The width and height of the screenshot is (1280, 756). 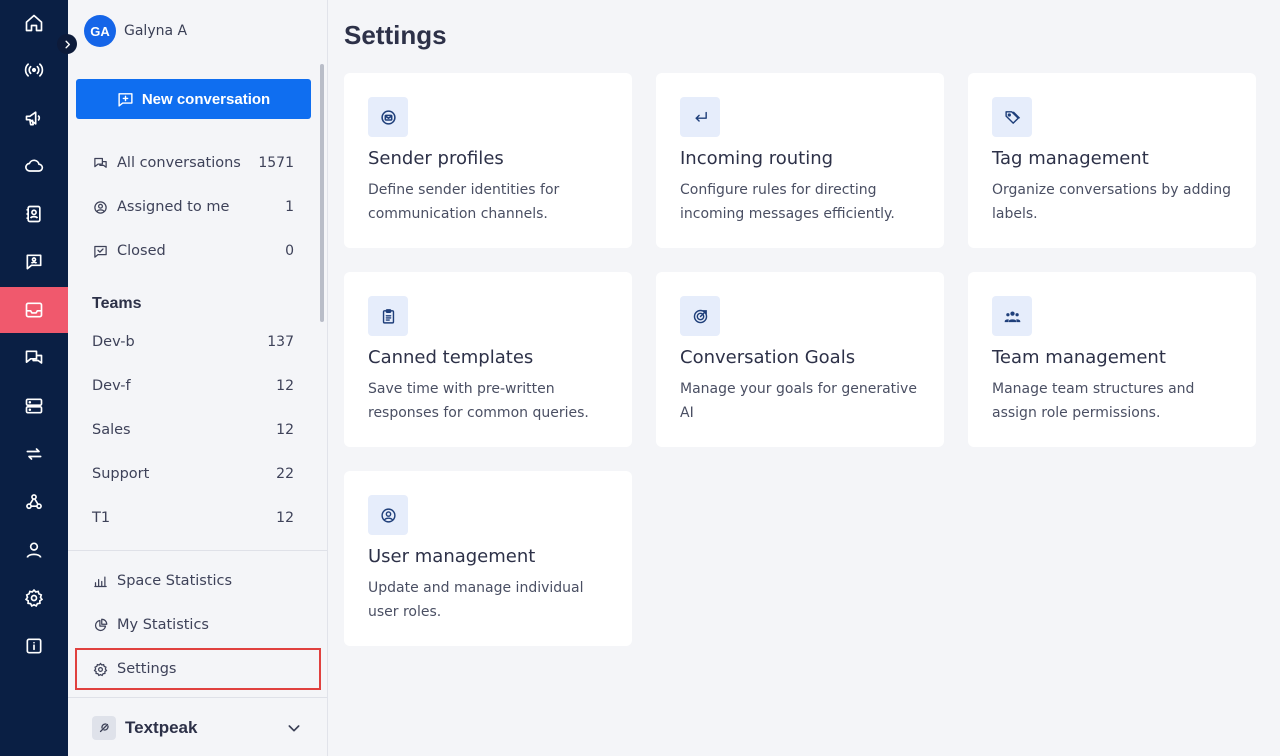 I want to click on card-description: Manage your goals for generative AI, so click(x=798, y=401).